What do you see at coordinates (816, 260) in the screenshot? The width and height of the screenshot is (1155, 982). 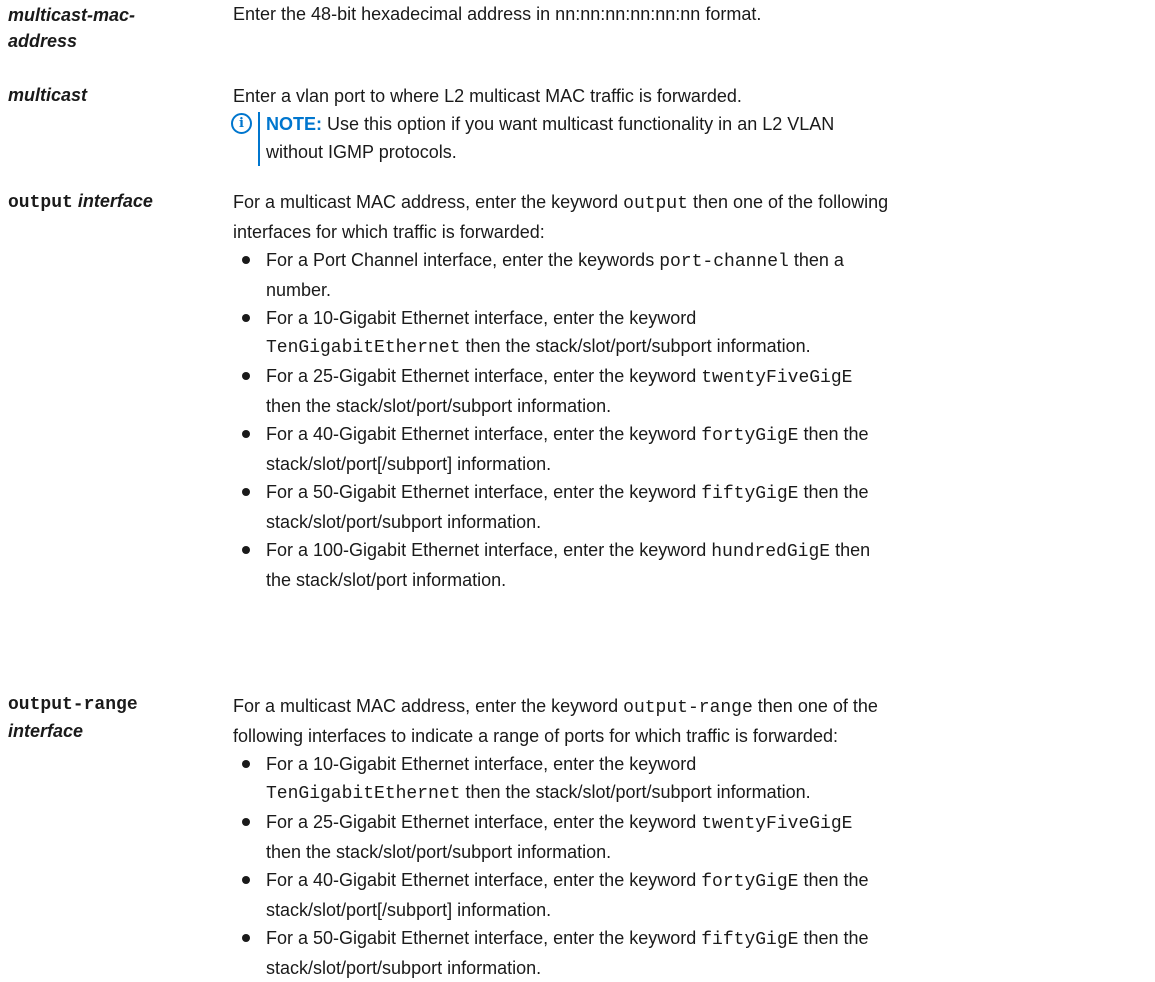 I see `text: then a` at bounding box center [816, 260].